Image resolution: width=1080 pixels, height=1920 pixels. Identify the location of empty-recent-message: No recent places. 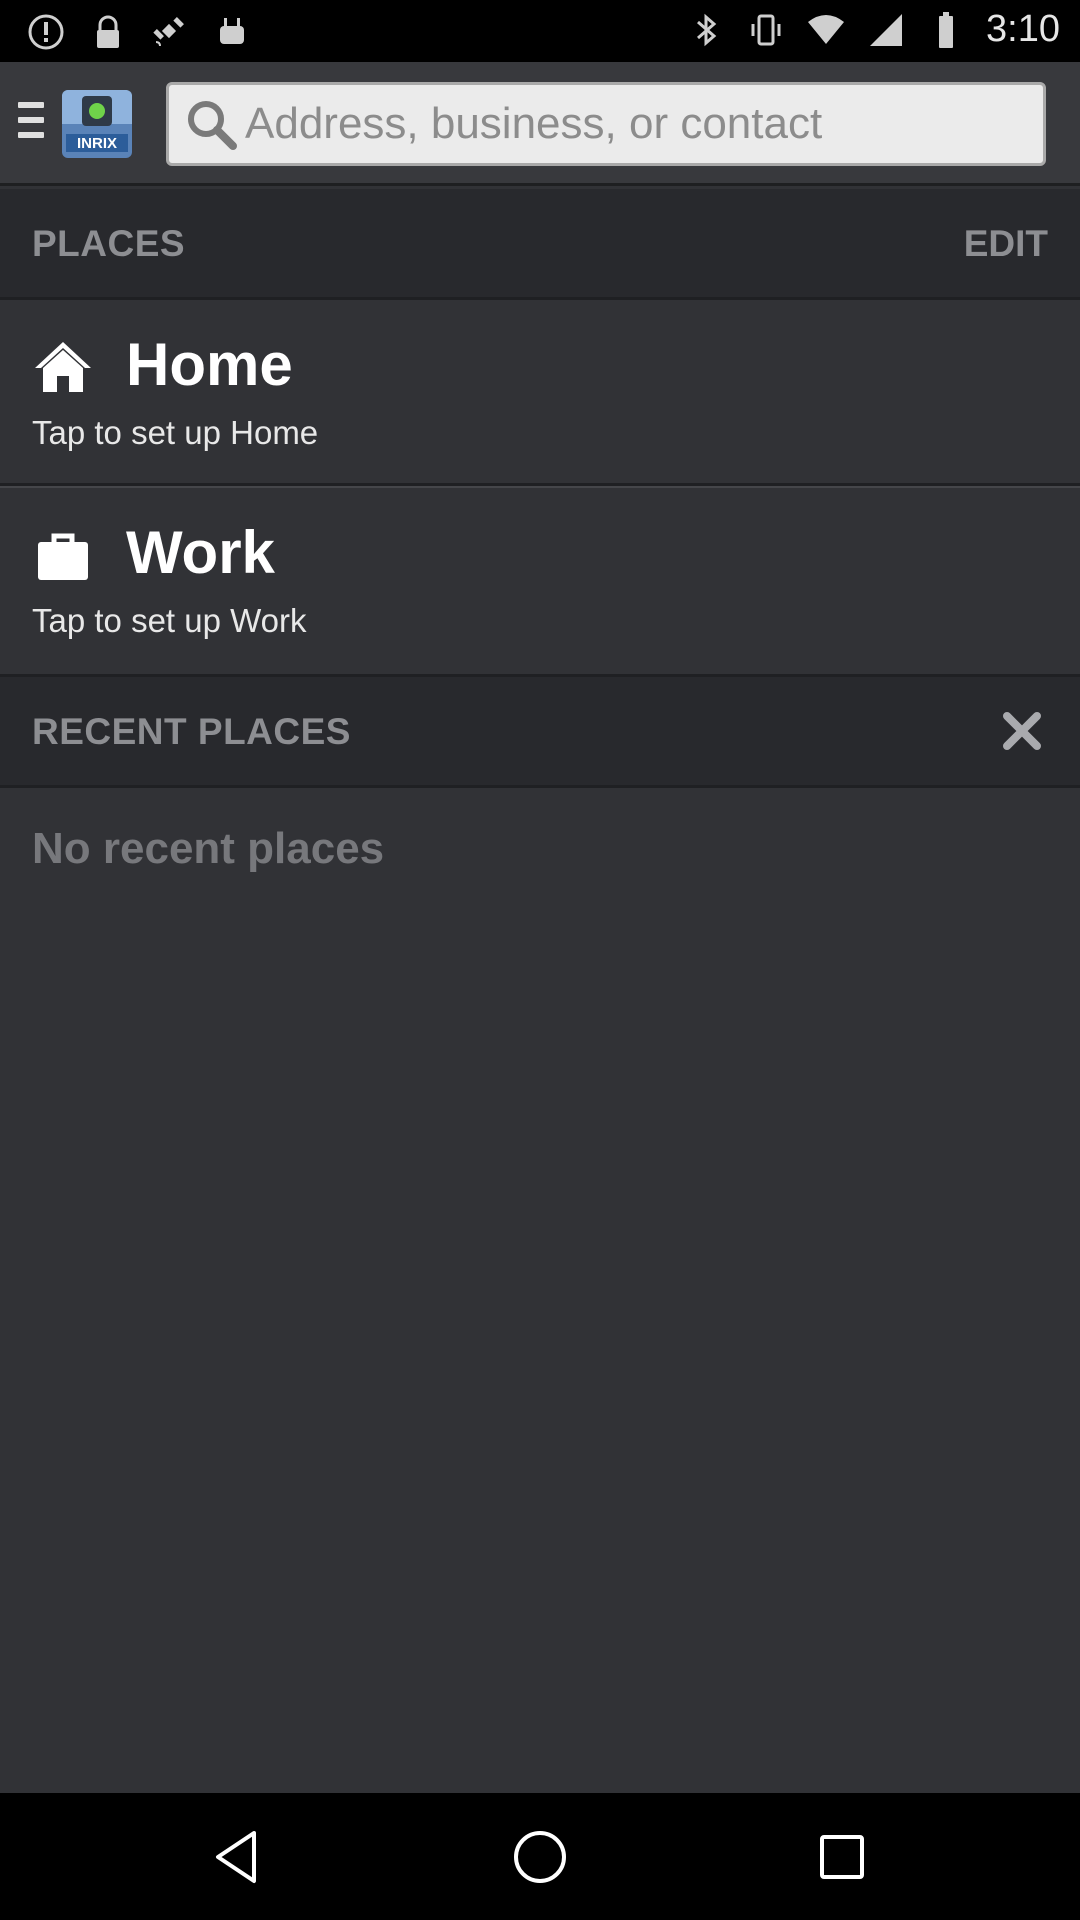
(208, 848).